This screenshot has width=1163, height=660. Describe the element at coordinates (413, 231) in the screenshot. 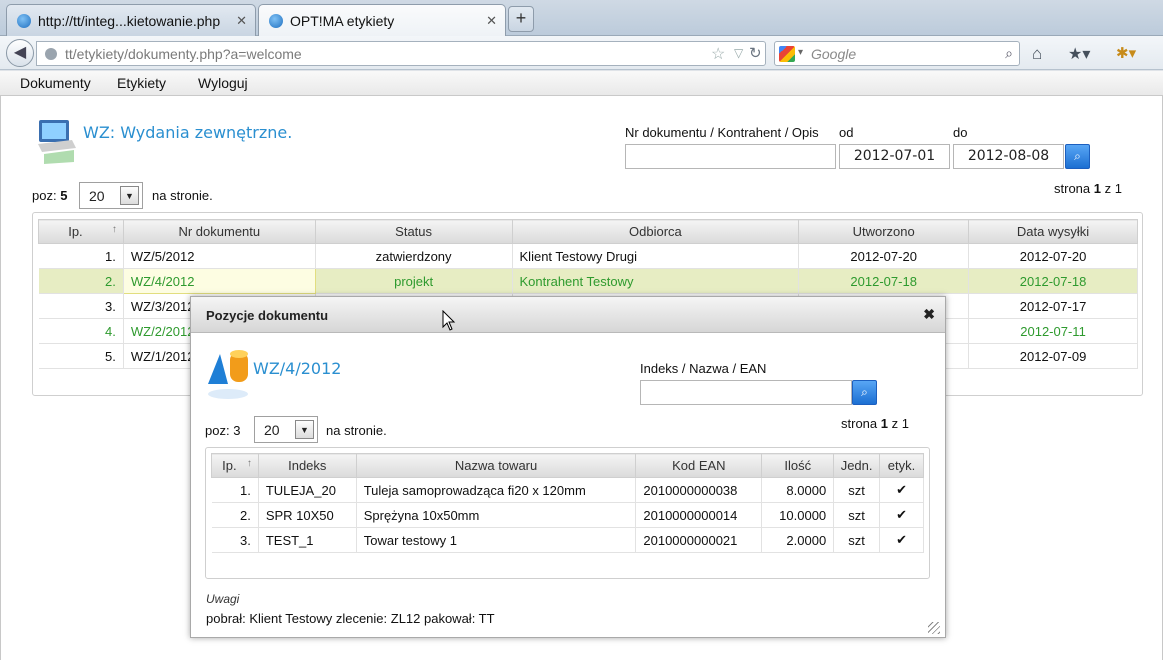

I see `col-header-status: Status` at that location.